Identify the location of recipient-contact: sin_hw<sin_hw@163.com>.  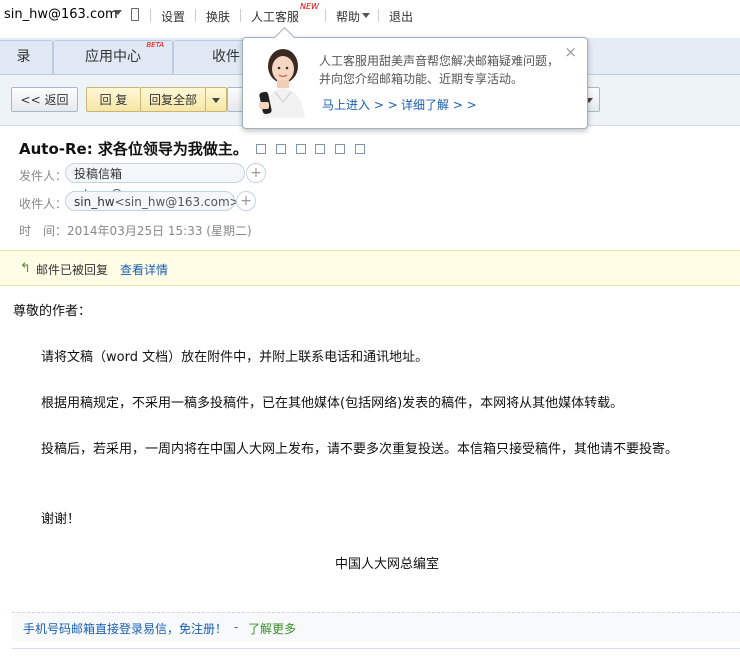
(152, 201).